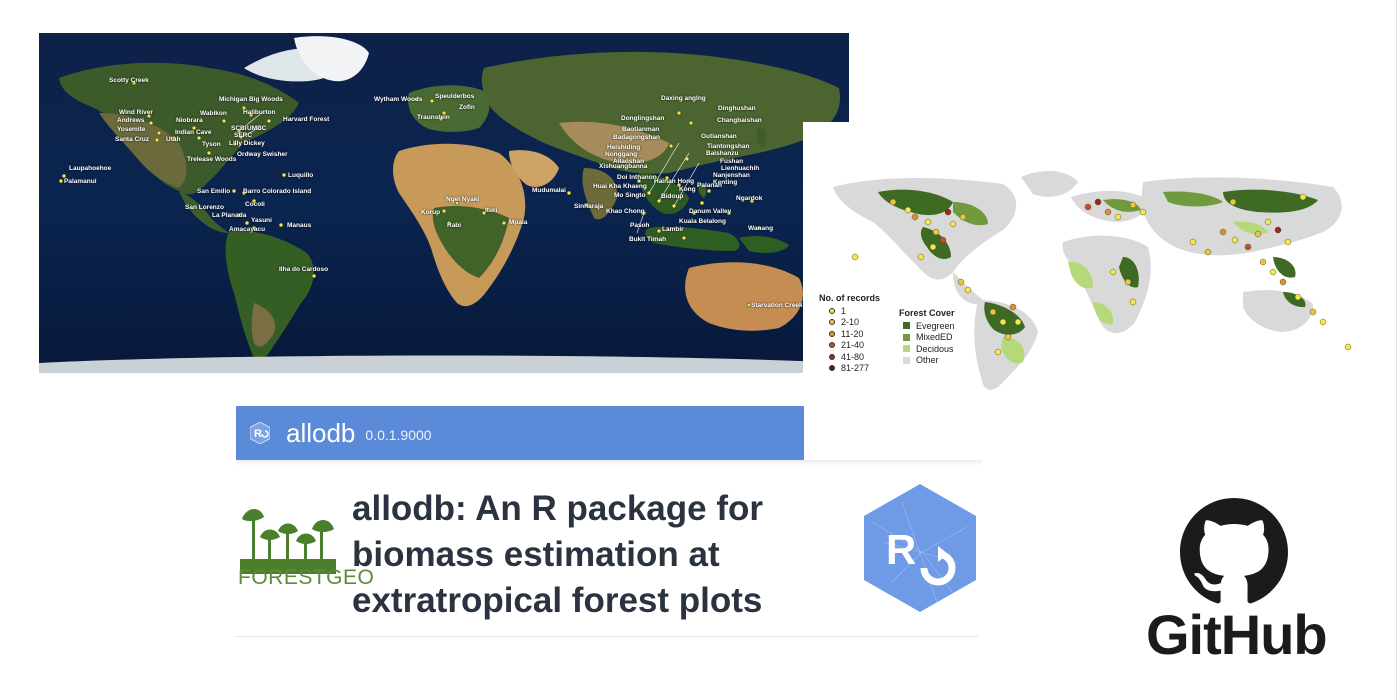 The height and width of the screenshot is (700, 1400). What do you see at coordinates (1234, 552) in the screenshot?
I see `github-octocat-icon` at bounding box center [1234, 552].